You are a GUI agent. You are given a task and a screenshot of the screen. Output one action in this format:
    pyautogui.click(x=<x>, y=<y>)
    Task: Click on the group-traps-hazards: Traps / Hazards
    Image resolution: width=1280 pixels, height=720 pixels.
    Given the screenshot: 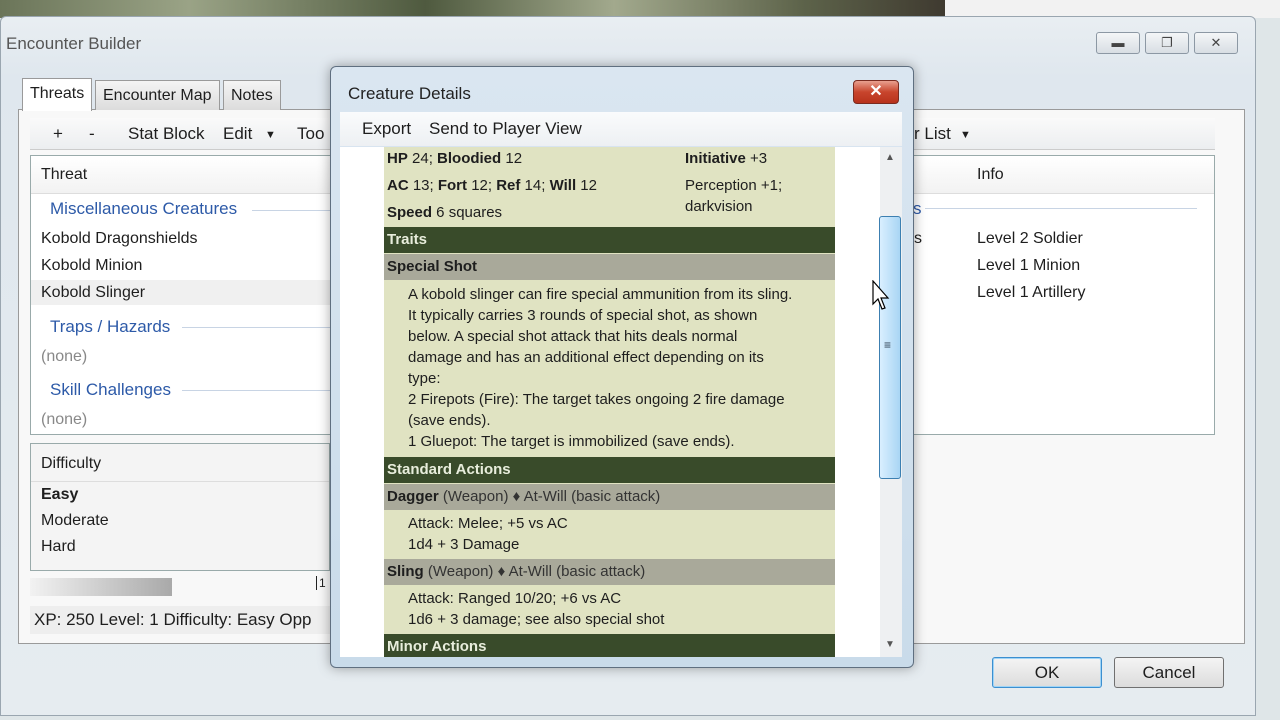 What is the action you would take?
    pyautogui.click(x=110, y=327)
    